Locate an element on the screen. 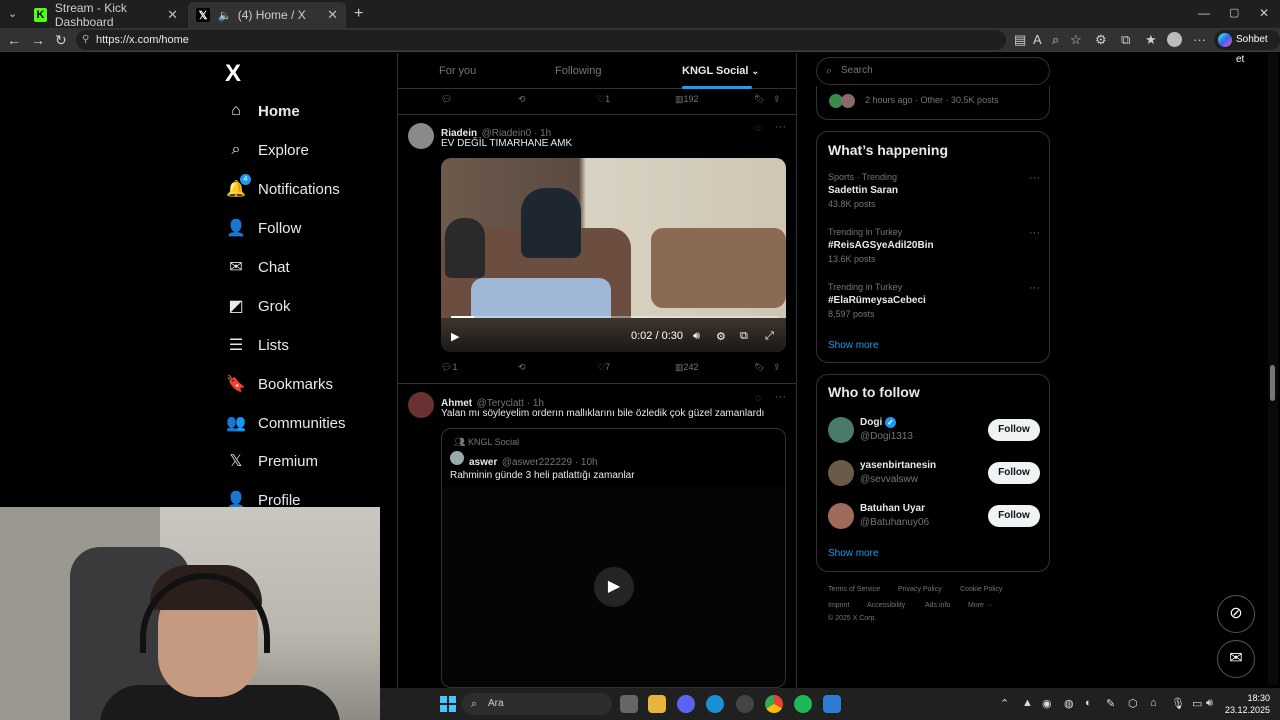 The image size is (1280, 720). tray-app-icon: ✎ is located at coordinates (1110, 703).